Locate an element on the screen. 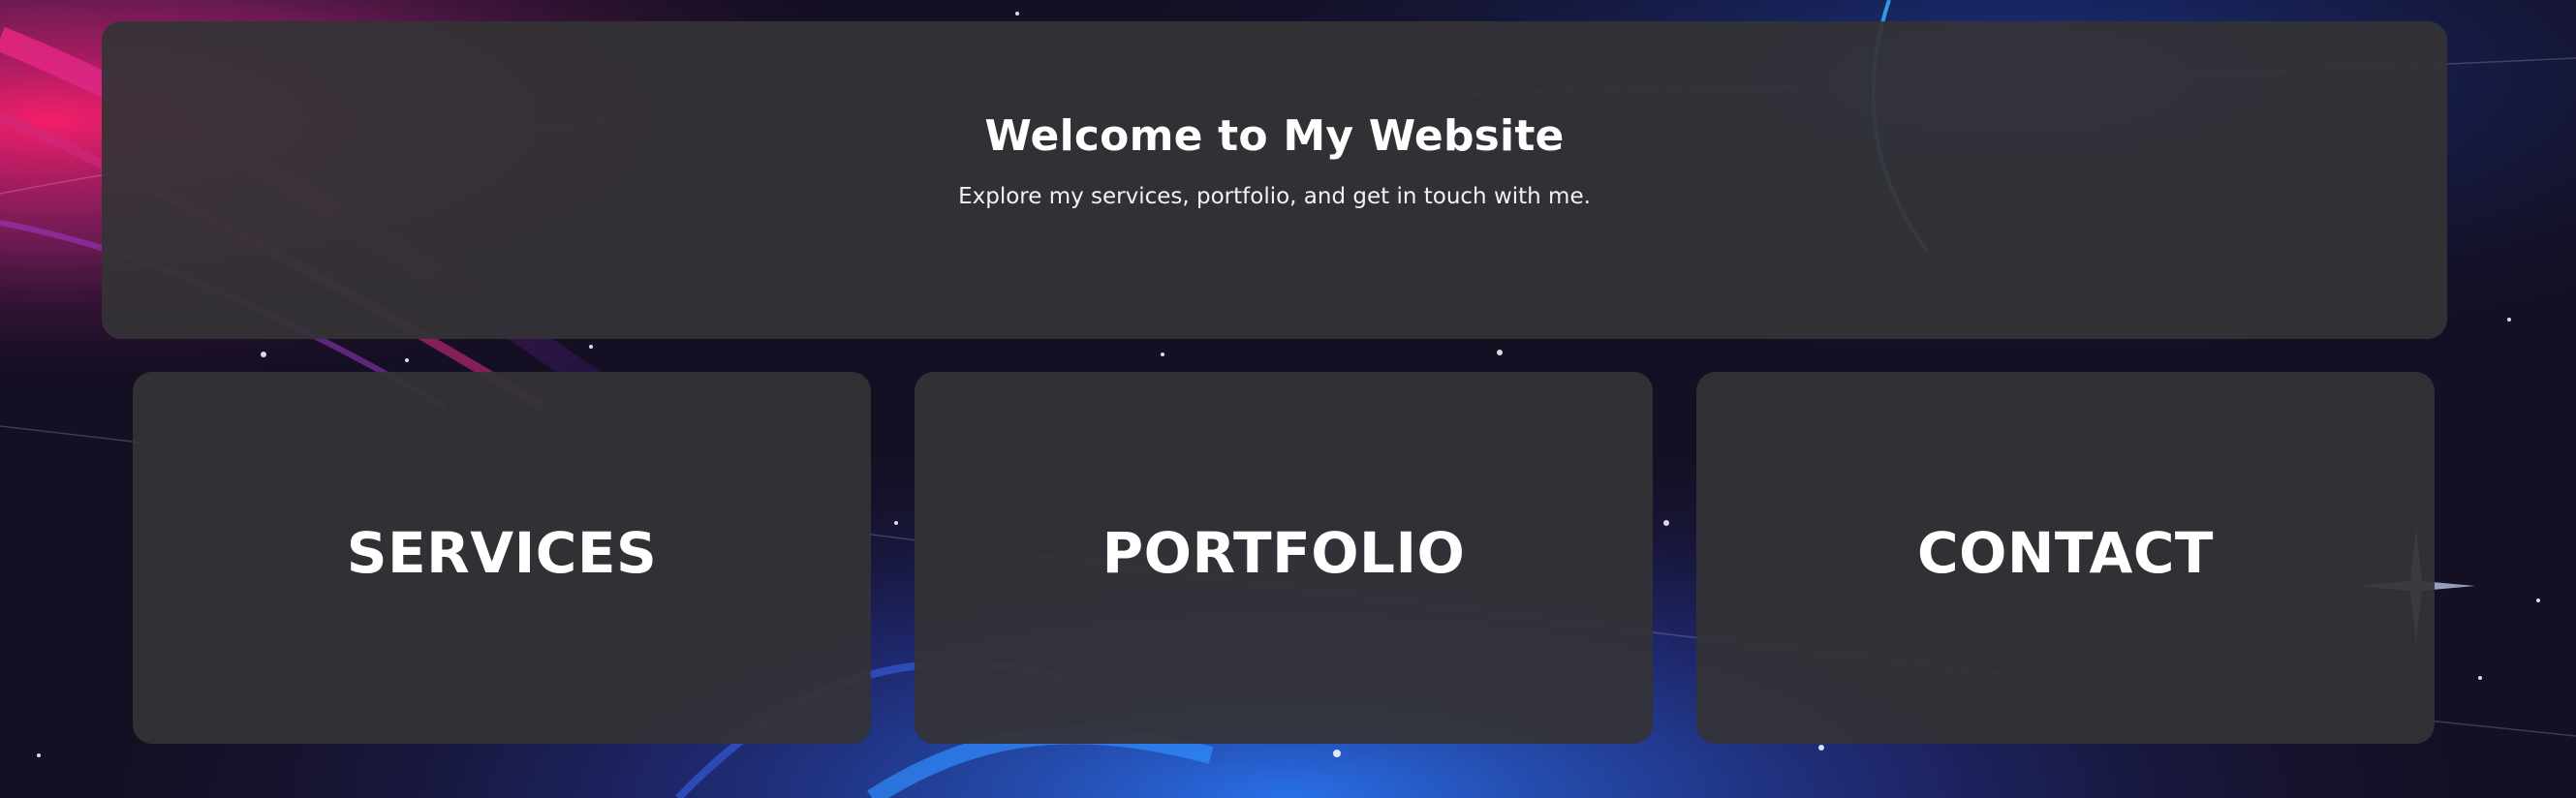  services-label: SERVICES is located at coordinates (502, 553).